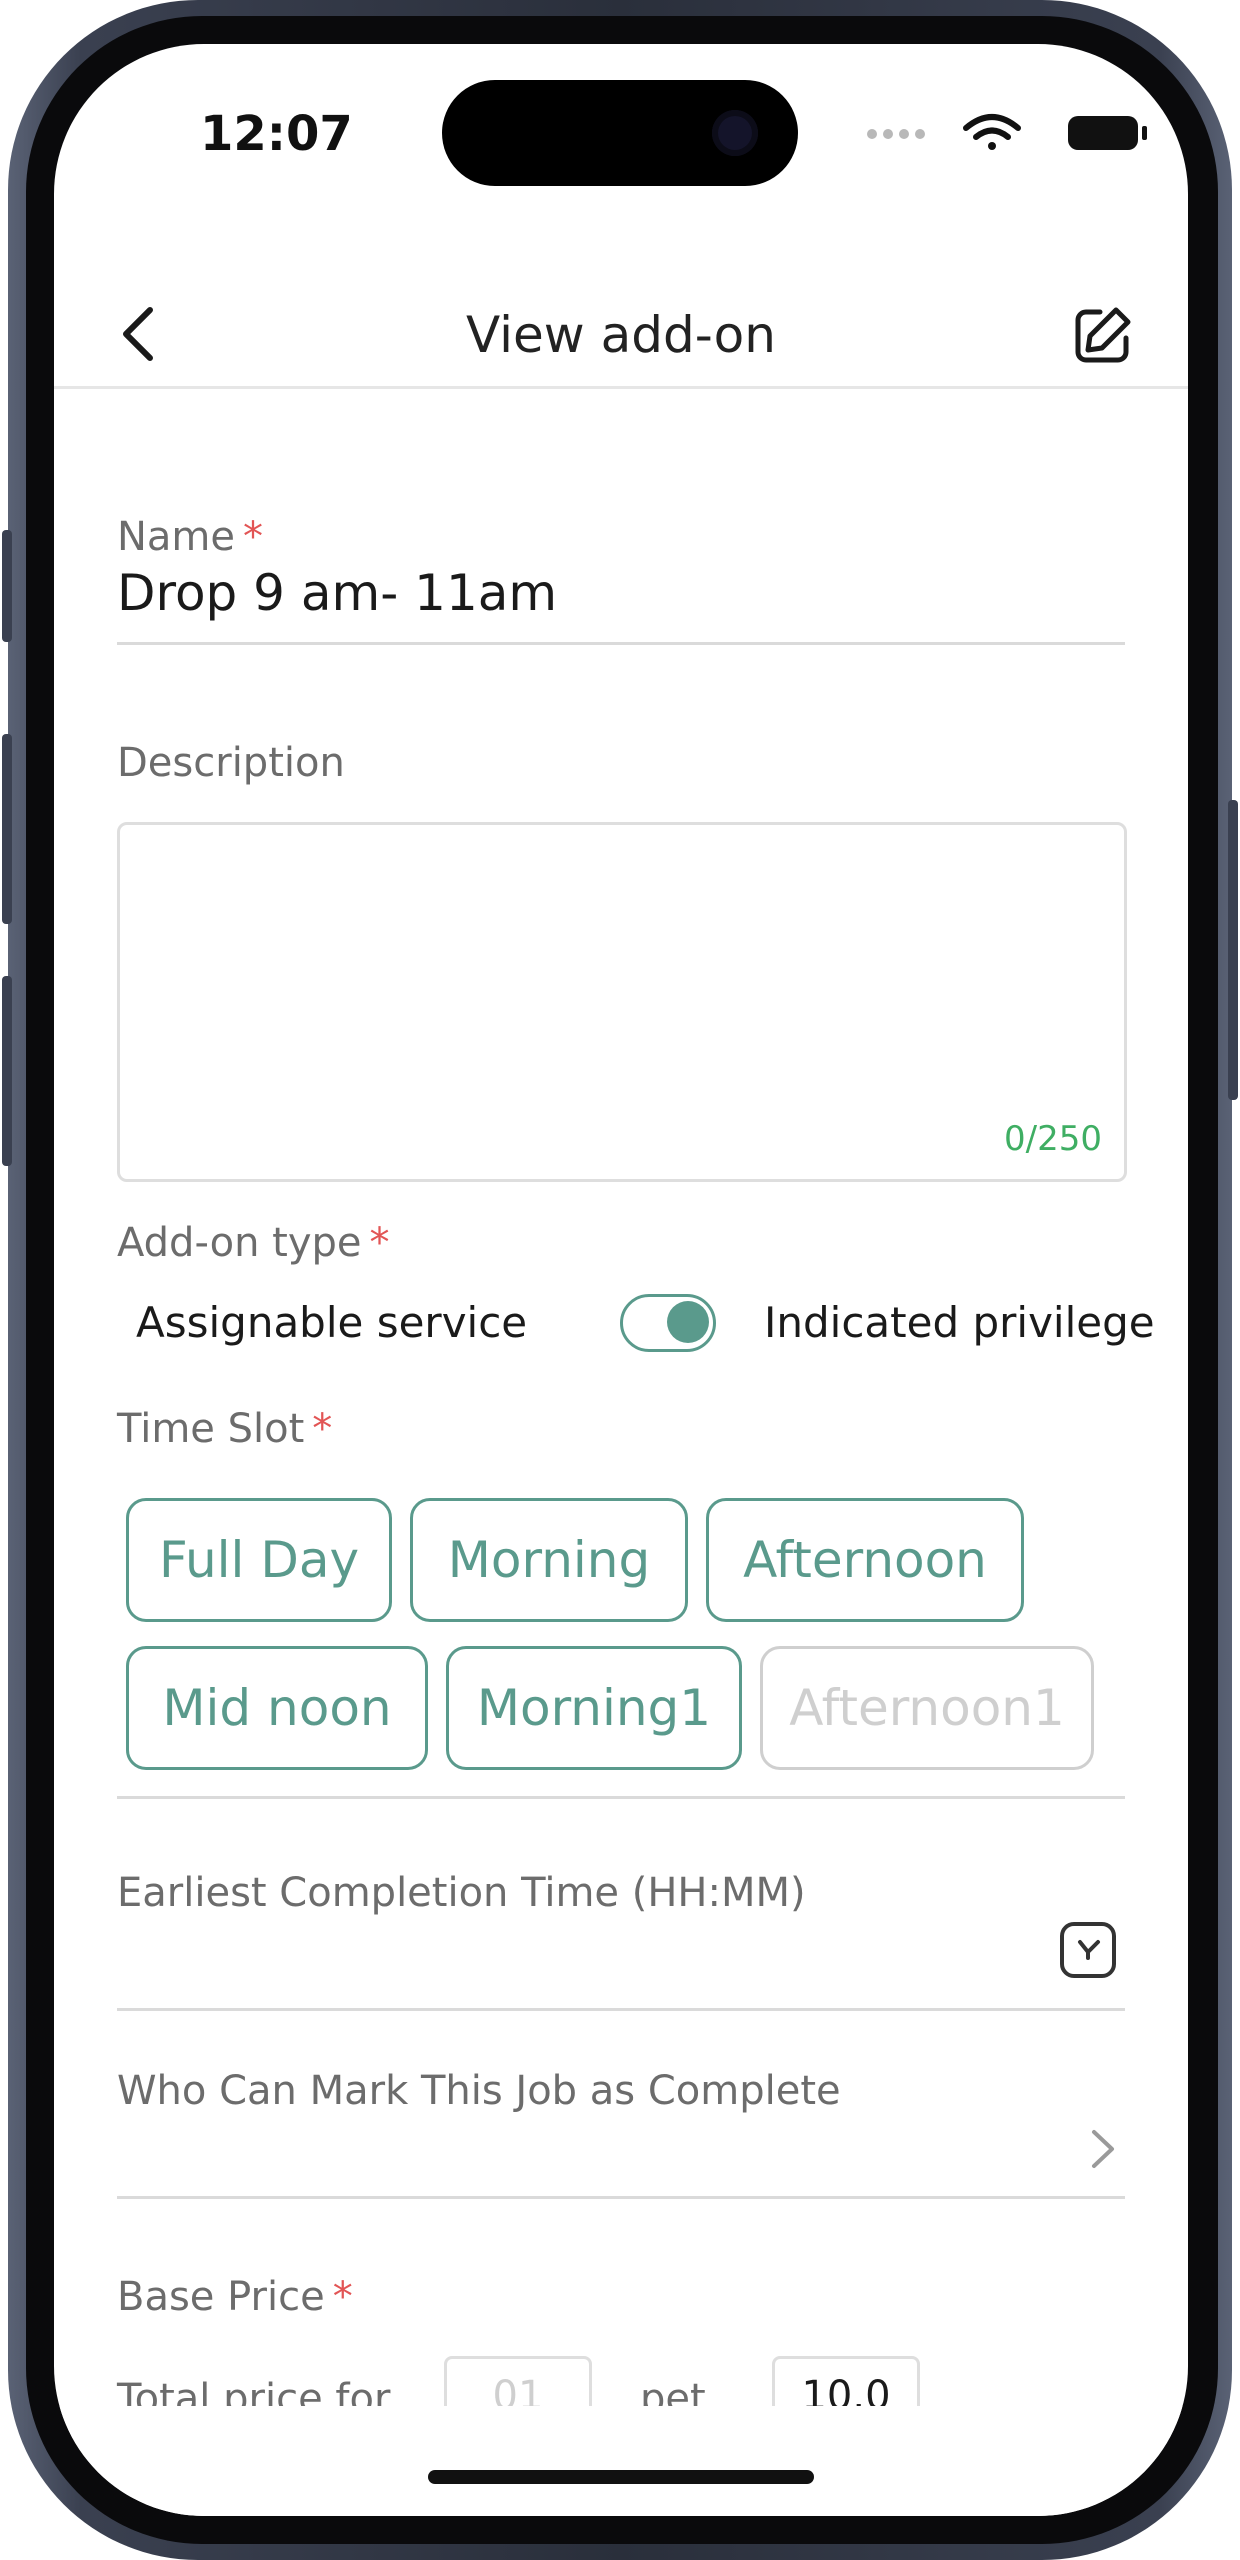 This screenshot has width=1240, height=2560. What do you see at coordinates (7, 1071) in the screenshot?
I see `volume-down-button` at bounding box center [7, 1071].